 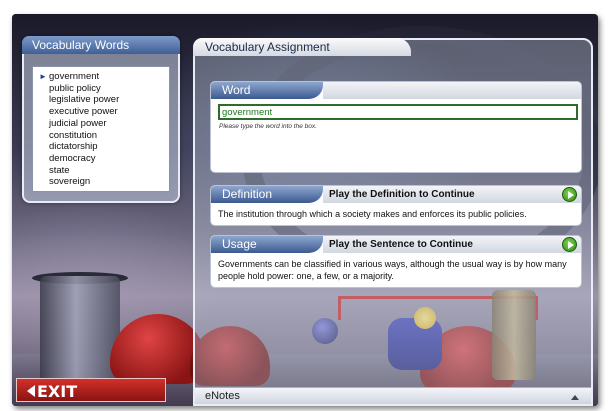 I want to click on word-header: Word, so click(x=396, y=90).